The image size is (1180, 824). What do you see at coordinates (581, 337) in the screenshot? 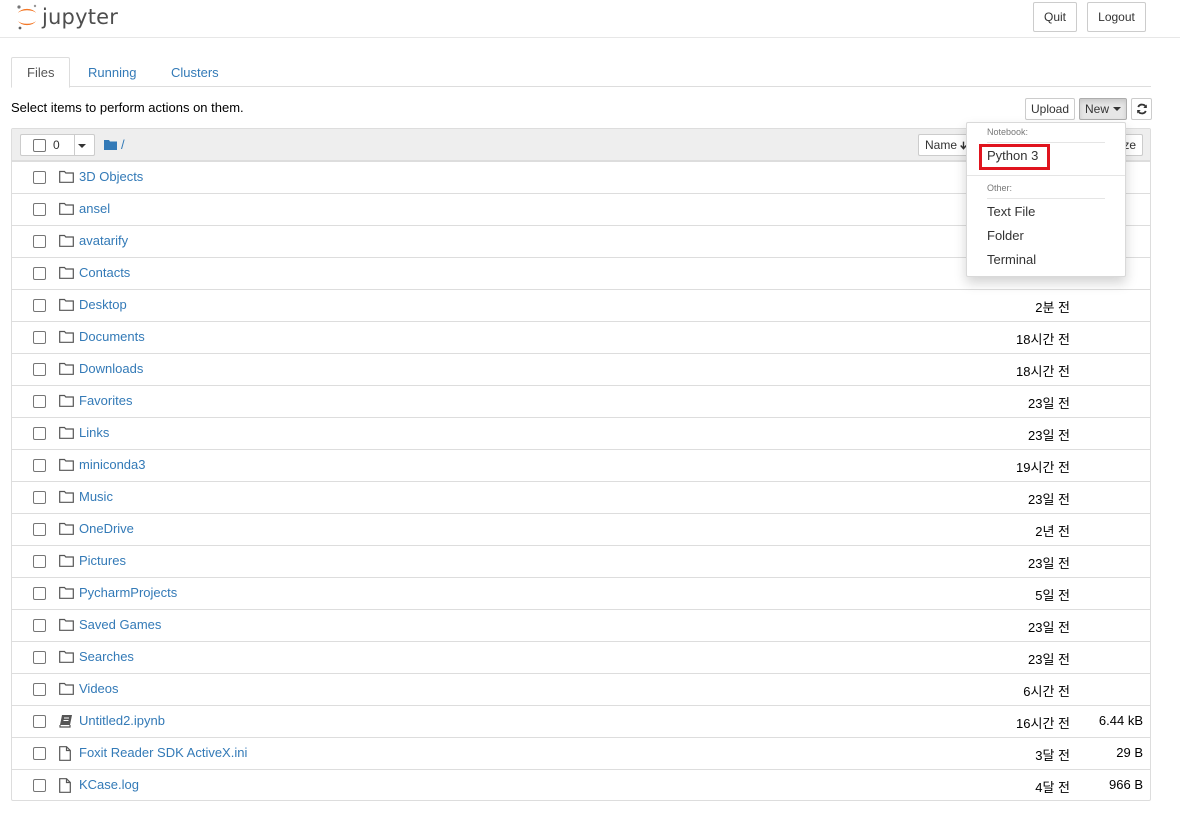
I see `file-row: Documents 18시간 전` at bounding box center [581, 337].